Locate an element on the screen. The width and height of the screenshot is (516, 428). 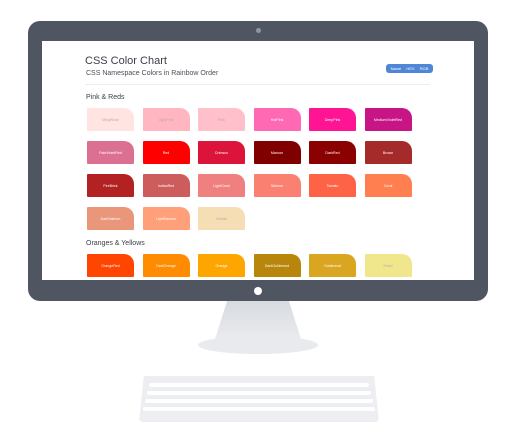
header-divider is located at coordinates (257, 84).